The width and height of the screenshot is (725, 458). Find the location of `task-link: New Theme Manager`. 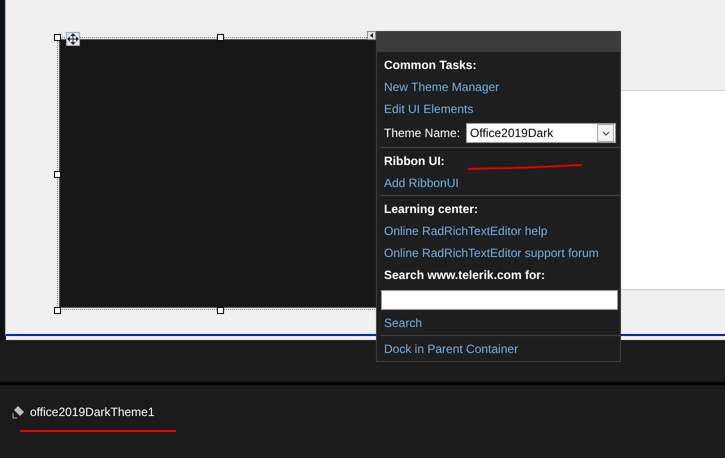

task-link: New Theme Manager is located at coordinates (442, 87).